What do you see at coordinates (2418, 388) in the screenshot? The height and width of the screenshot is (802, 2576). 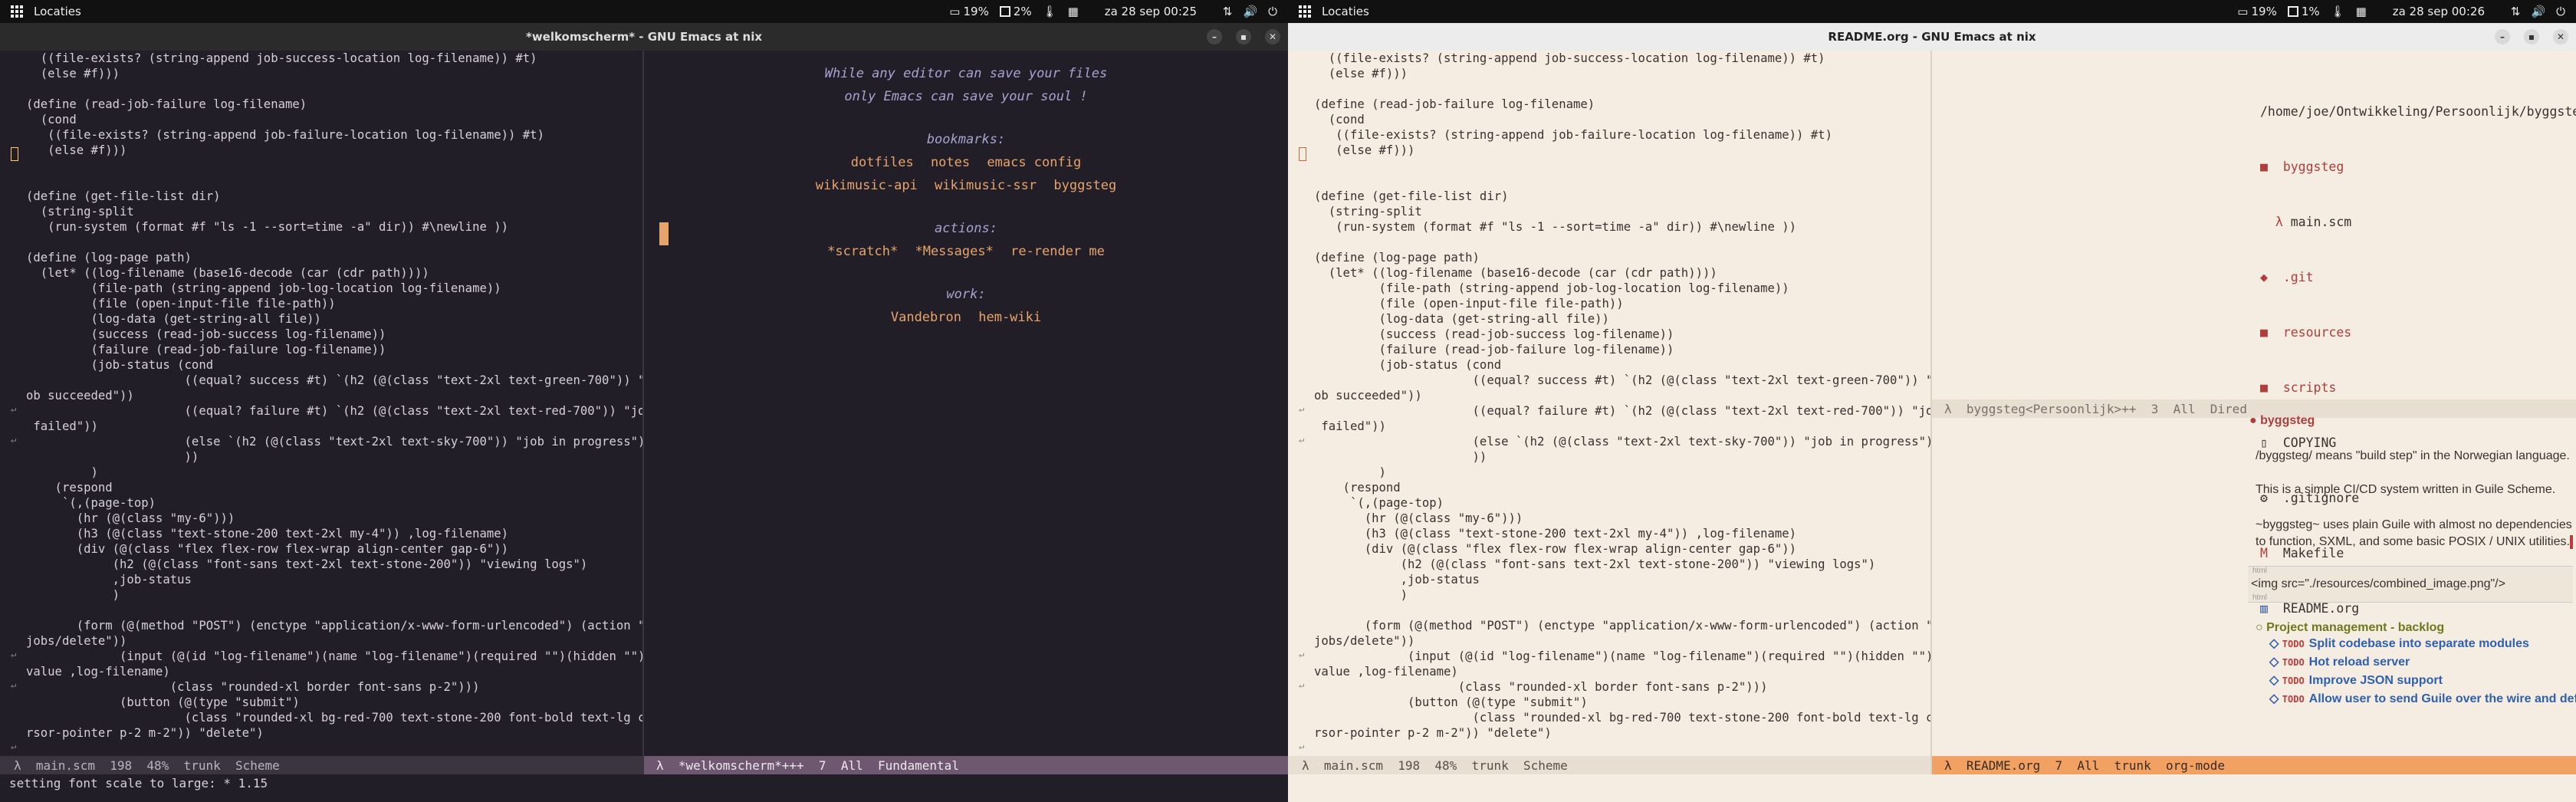 I see `dired-entry: ■ scripts` at bounding box center [2418, 388].